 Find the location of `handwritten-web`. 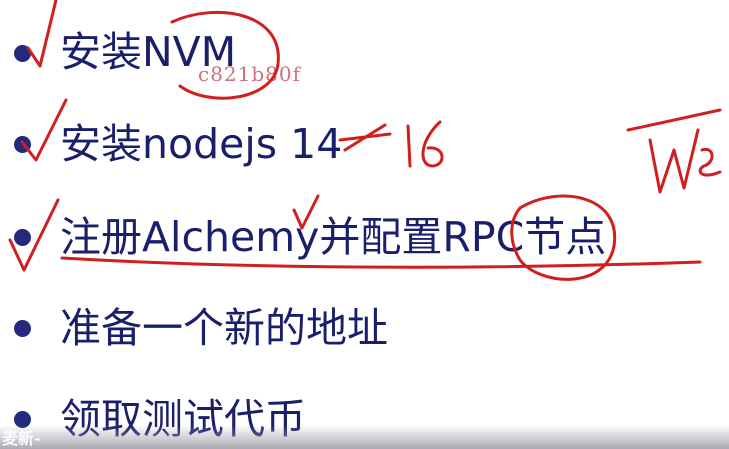

handwritten-web is located at coordinates (674, 120).